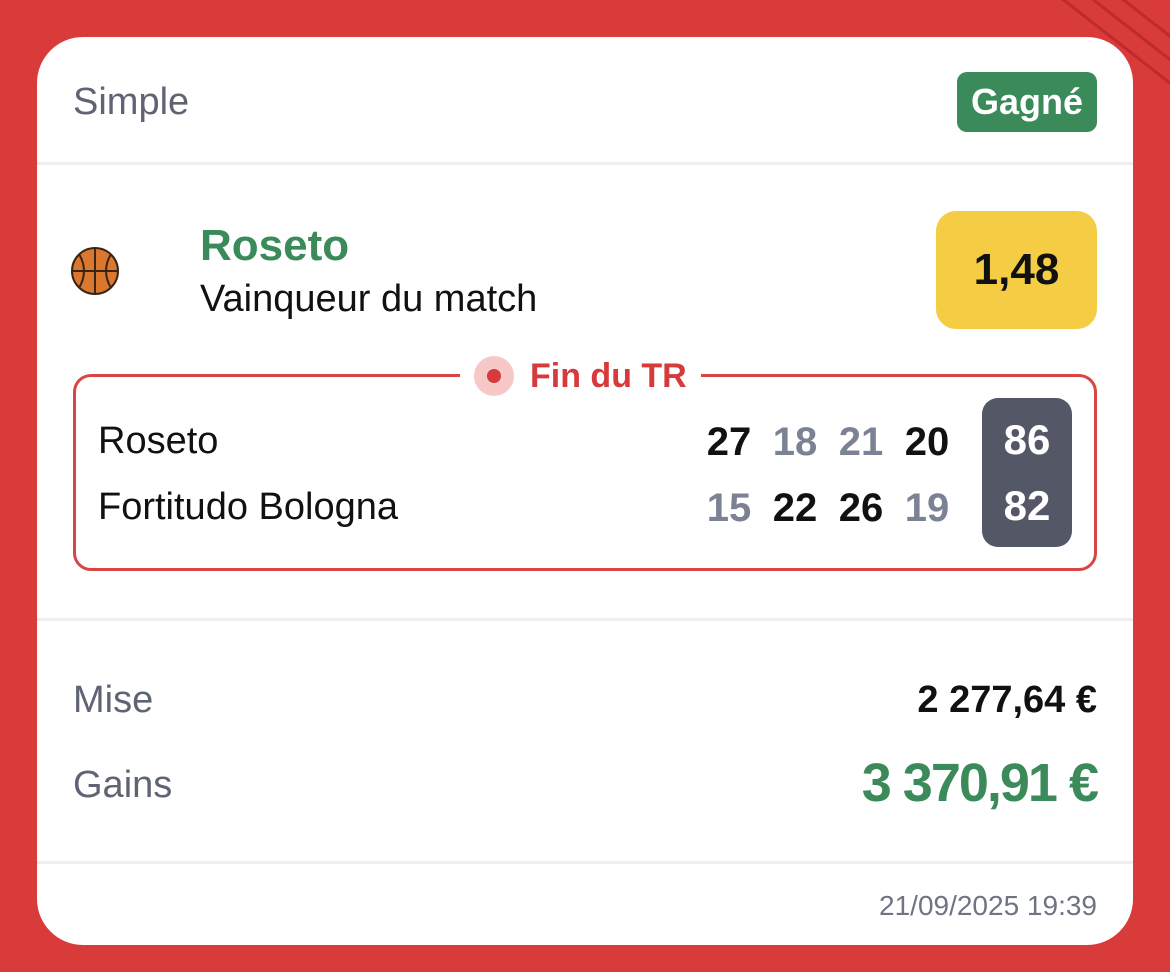 This screenshot has width=1170, height=972. Describe the element at coordinates (369, 299) in the screenshot. I see `market-name: Vainqueur du match` at that location.